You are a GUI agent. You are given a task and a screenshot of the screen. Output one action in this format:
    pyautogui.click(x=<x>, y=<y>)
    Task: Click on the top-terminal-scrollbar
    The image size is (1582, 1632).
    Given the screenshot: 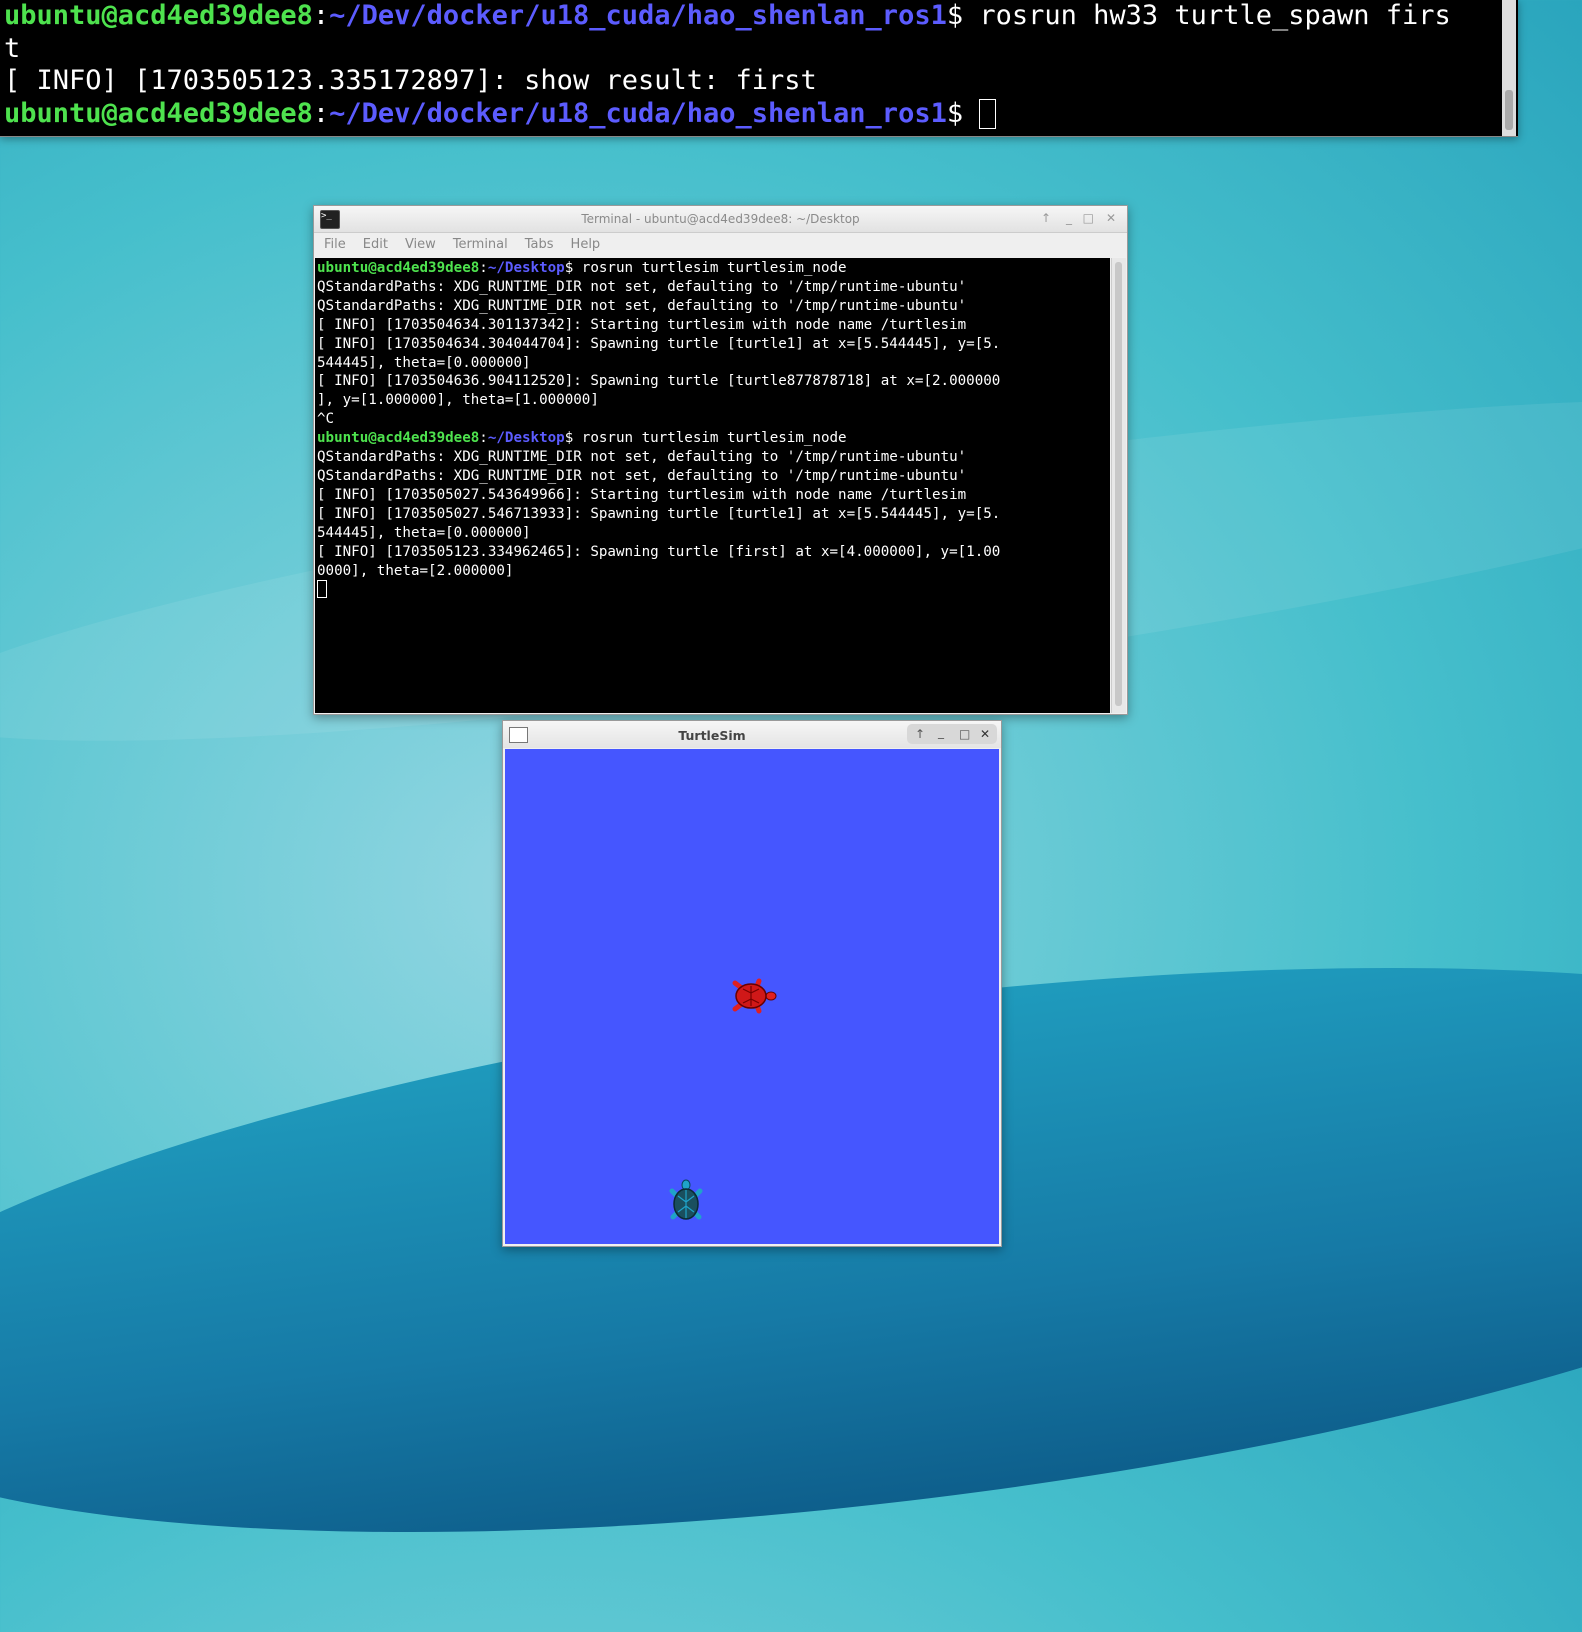 What is the action you would take?
    pyautogui.click(x=1509, y=68)
    